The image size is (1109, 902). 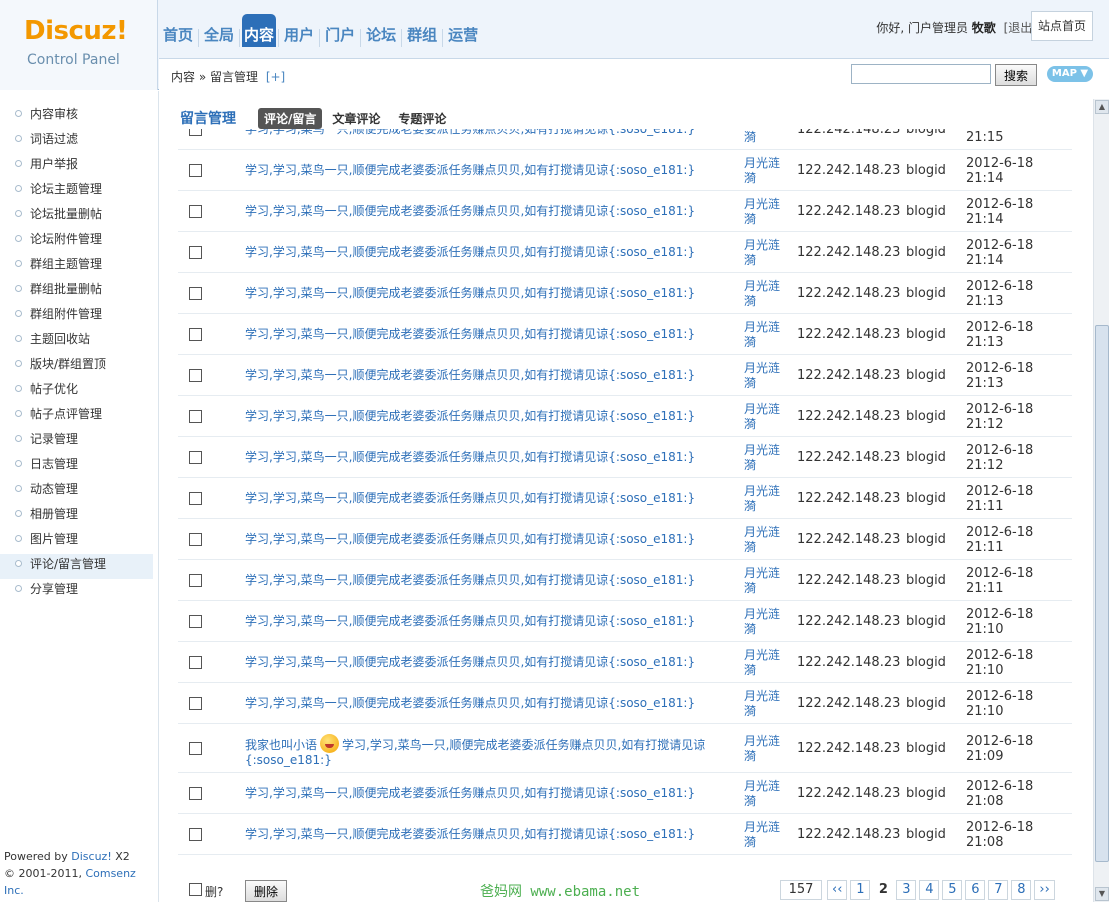 What do you see at coordinates (1044, 890) in the screenshot?
I see `page-next-button: ››` at bounding box center [1044, 890].